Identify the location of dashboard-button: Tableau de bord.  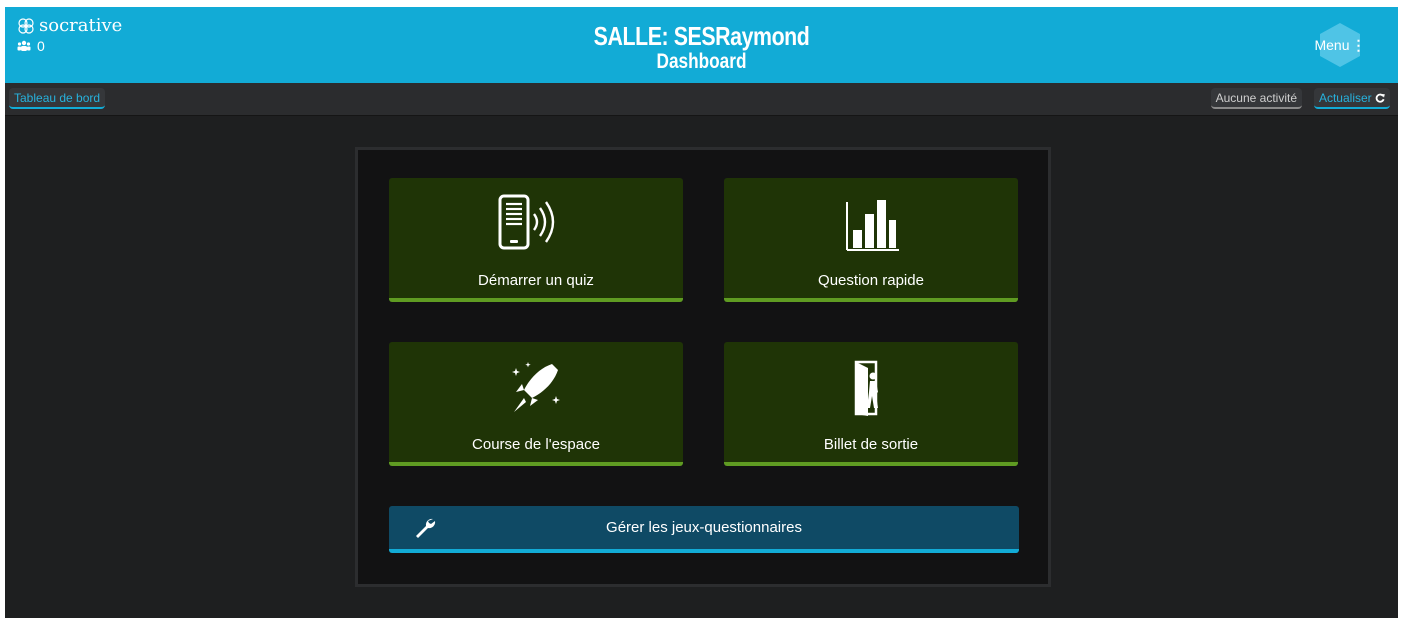
(57, 98).